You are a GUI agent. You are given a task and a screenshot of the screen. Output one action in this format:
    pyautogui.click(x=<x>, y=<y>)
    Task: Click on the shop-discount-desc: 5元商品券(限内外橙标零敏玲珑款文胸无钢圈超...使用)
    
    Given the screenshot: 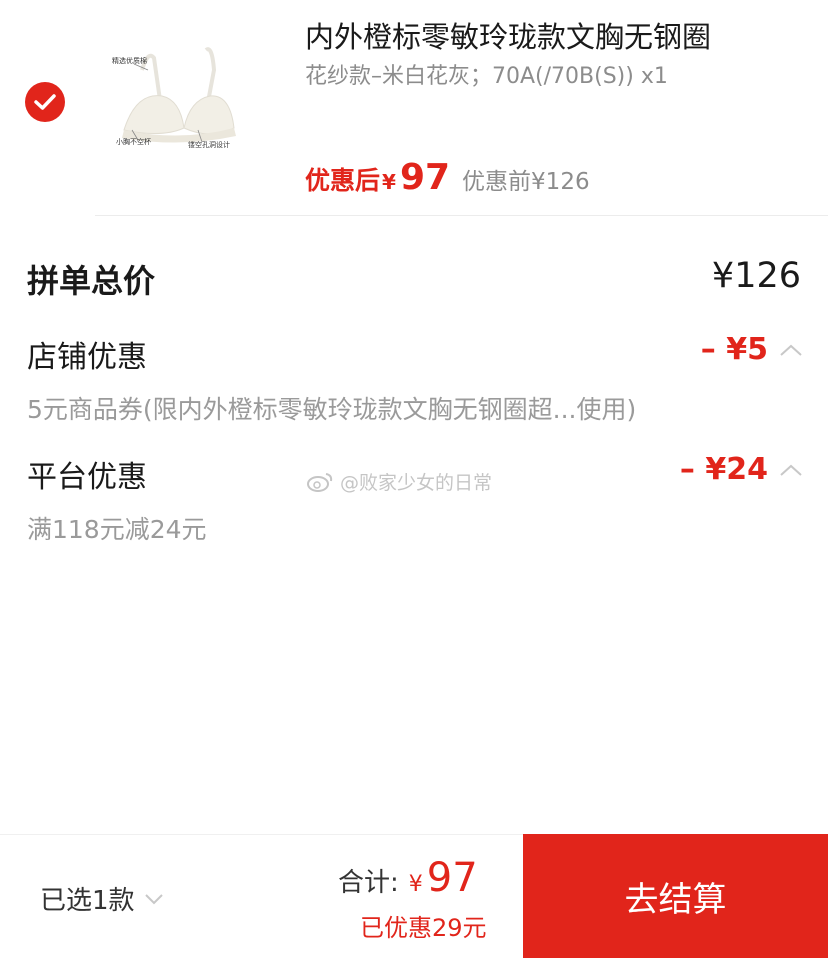 What is the action you would take?
    pyautogui.click(x=332, y=409)
    